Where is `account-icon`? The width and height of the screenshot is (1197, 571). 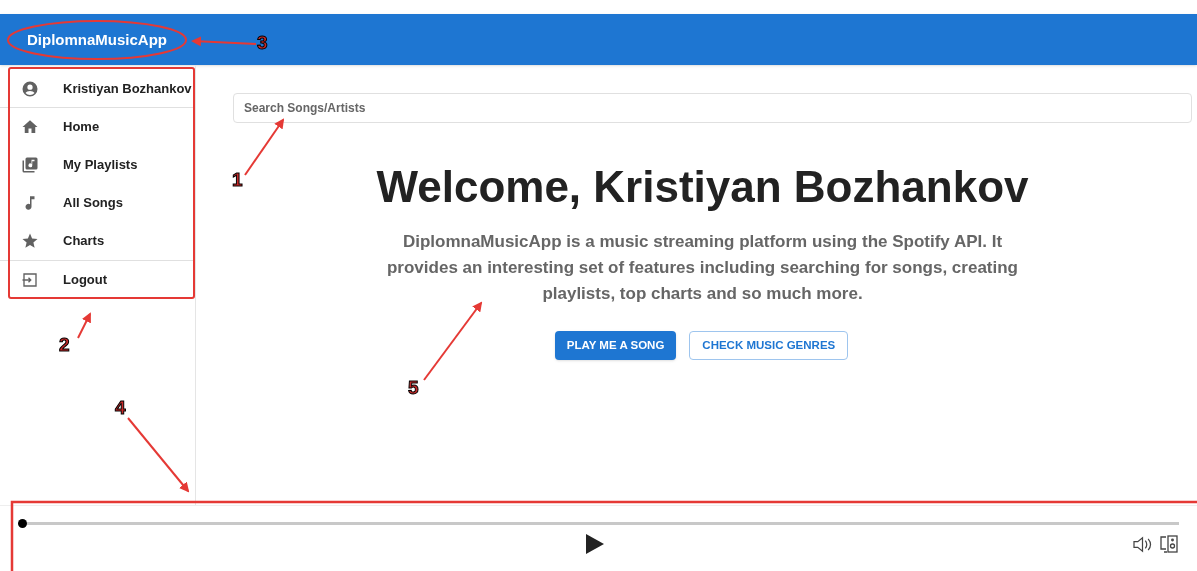 account-icon is located at coordinates (30, 88).